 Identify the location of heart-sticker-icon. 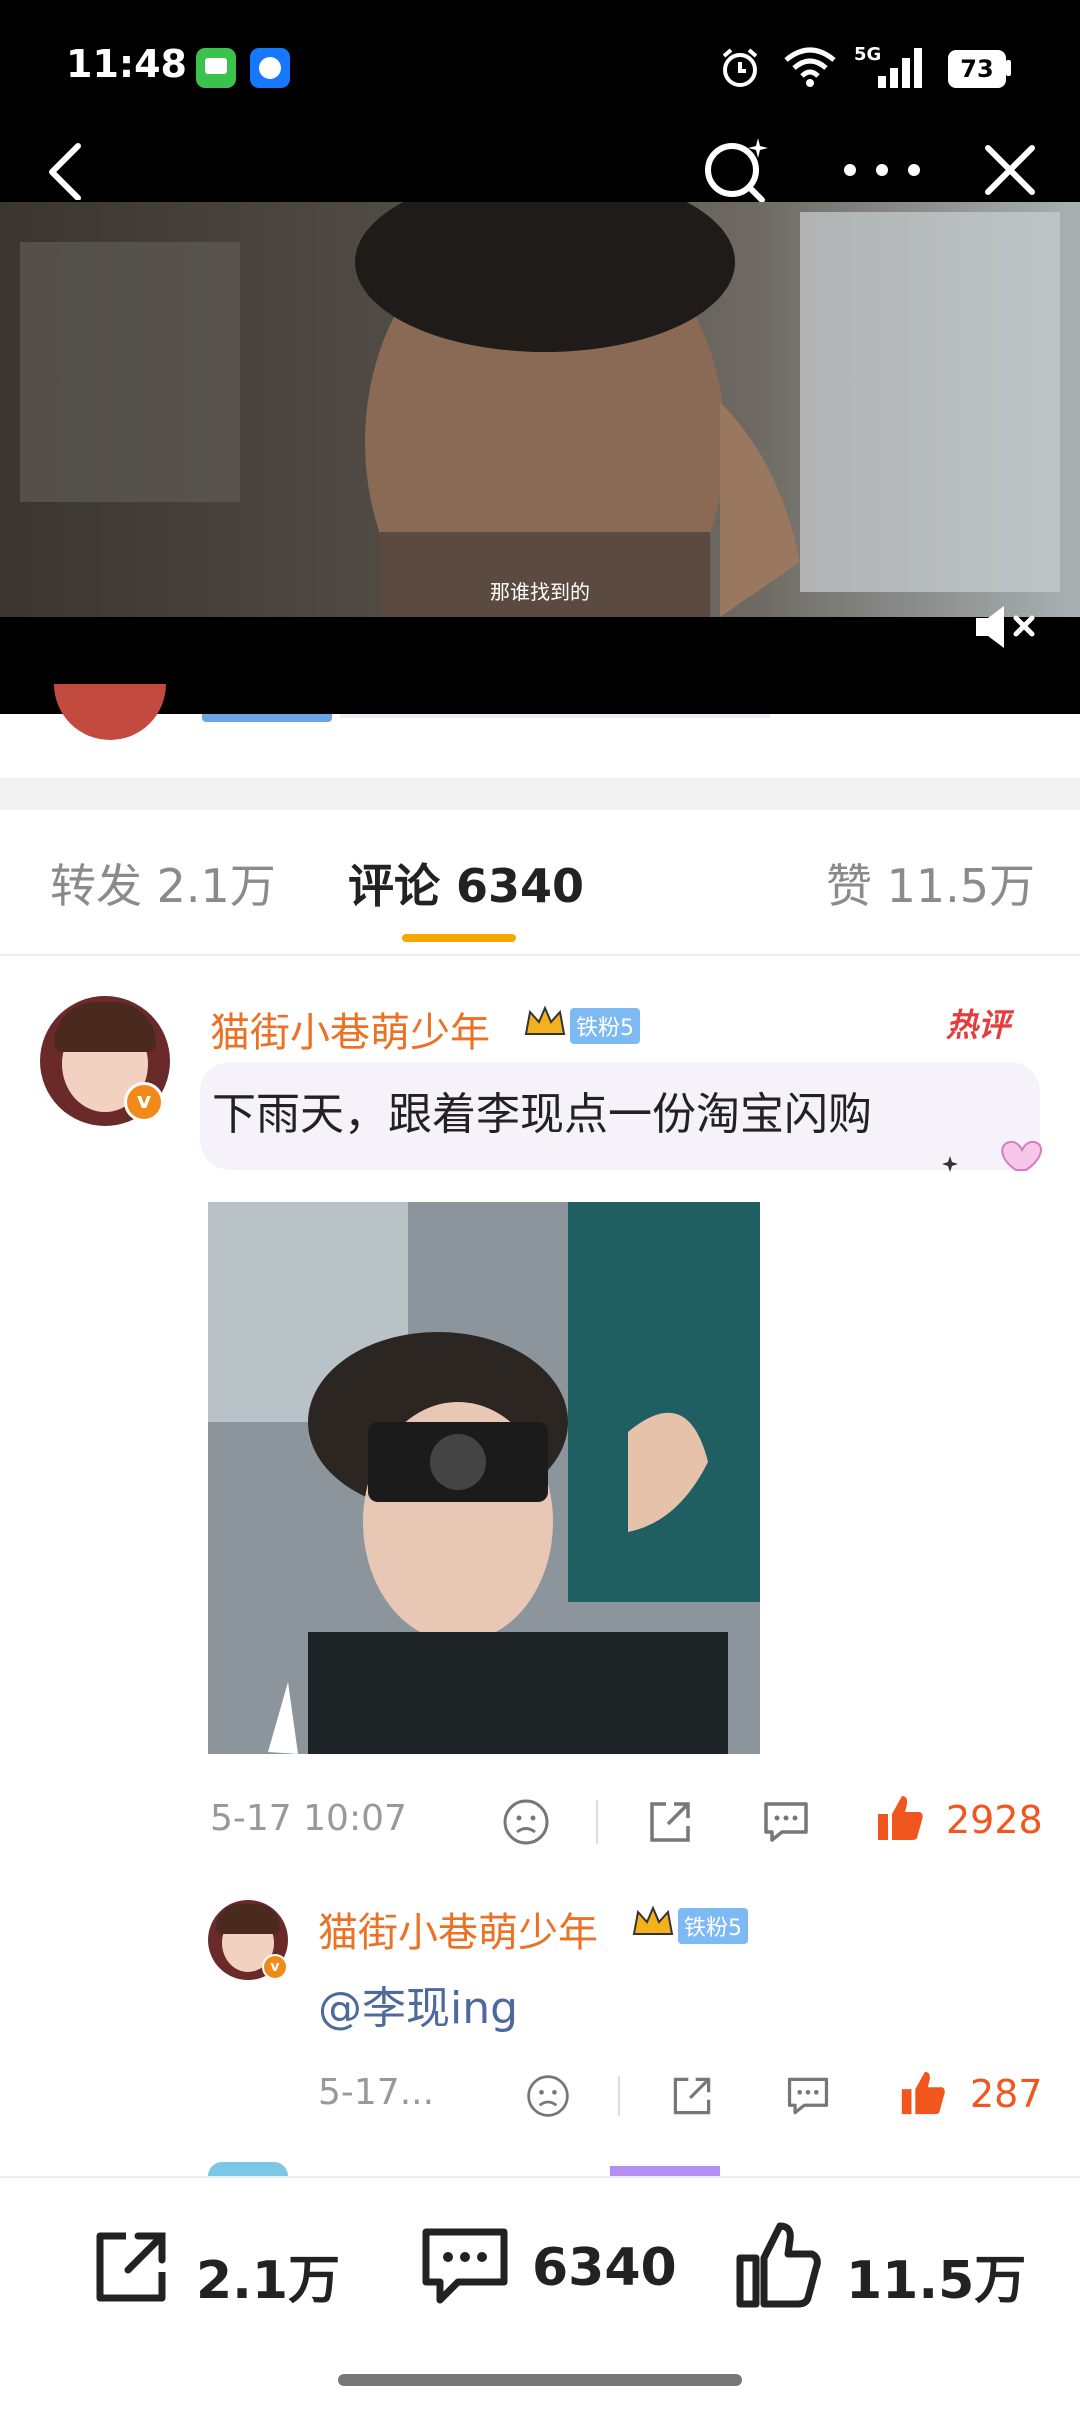
(992, 1156).